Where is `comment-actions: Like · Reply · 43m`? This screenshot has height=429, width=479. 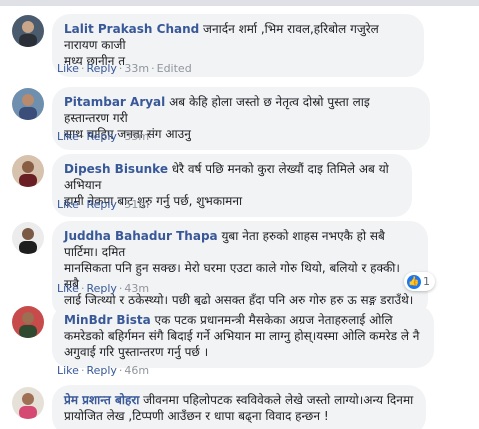 comment-actions: Like · Reply · 43m is located at coordinates (103, 288).